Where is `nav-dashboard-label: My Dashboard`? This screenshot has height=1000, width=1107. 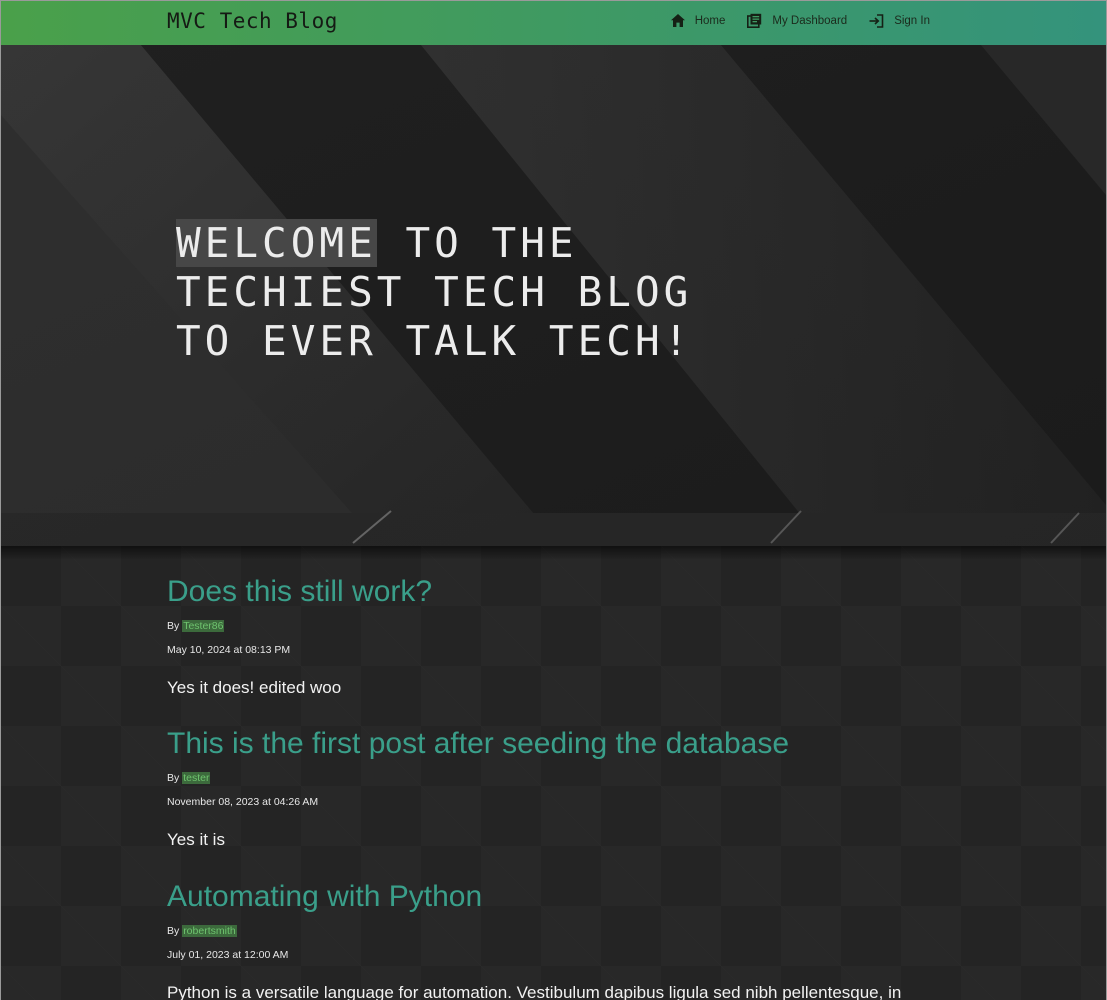 nav-dashboard-label: My Dashboard is located at coordinates (810, 20).